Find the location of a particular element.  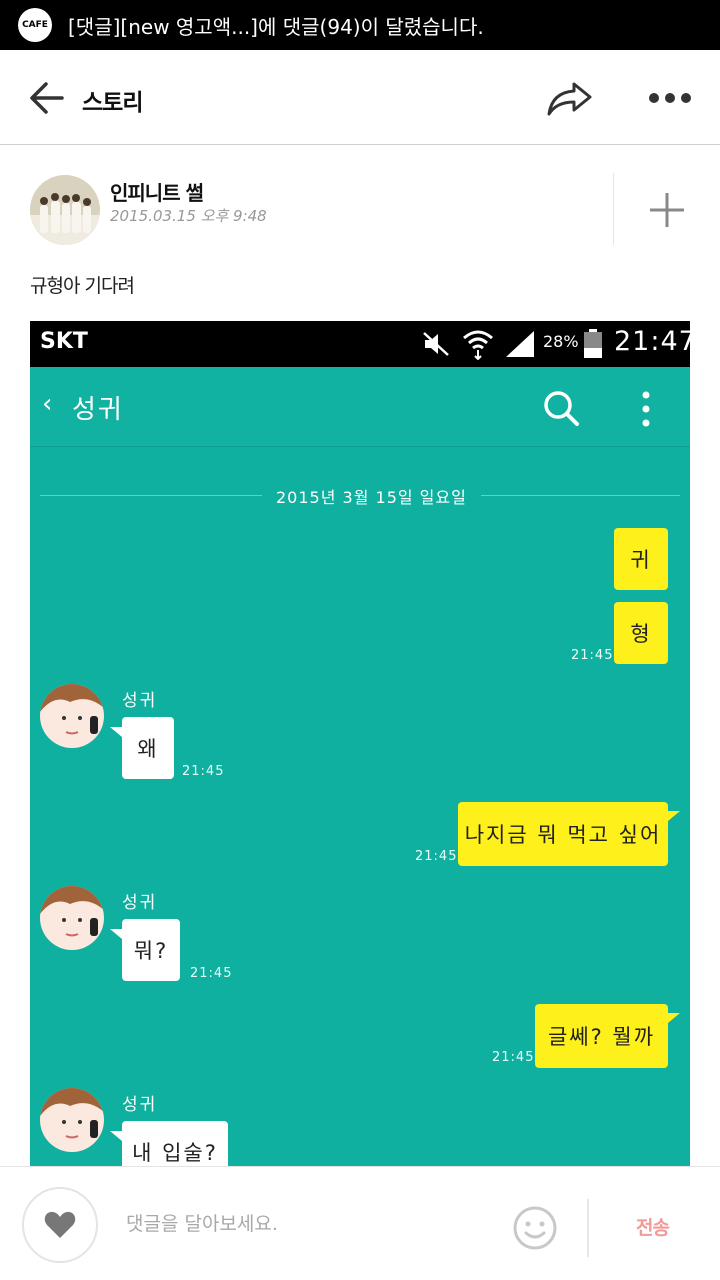

comment-bar: 전송 is located at coordinates (360, 1223).